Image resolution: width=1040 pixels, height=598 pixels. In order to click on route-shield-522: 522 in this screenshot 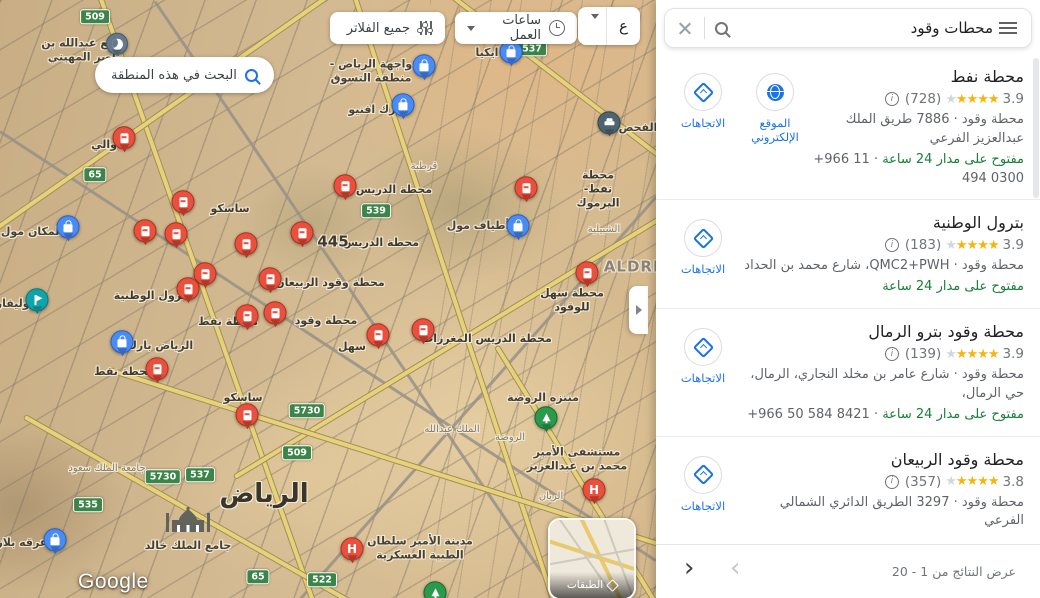, I will do `click(322, 580)`.